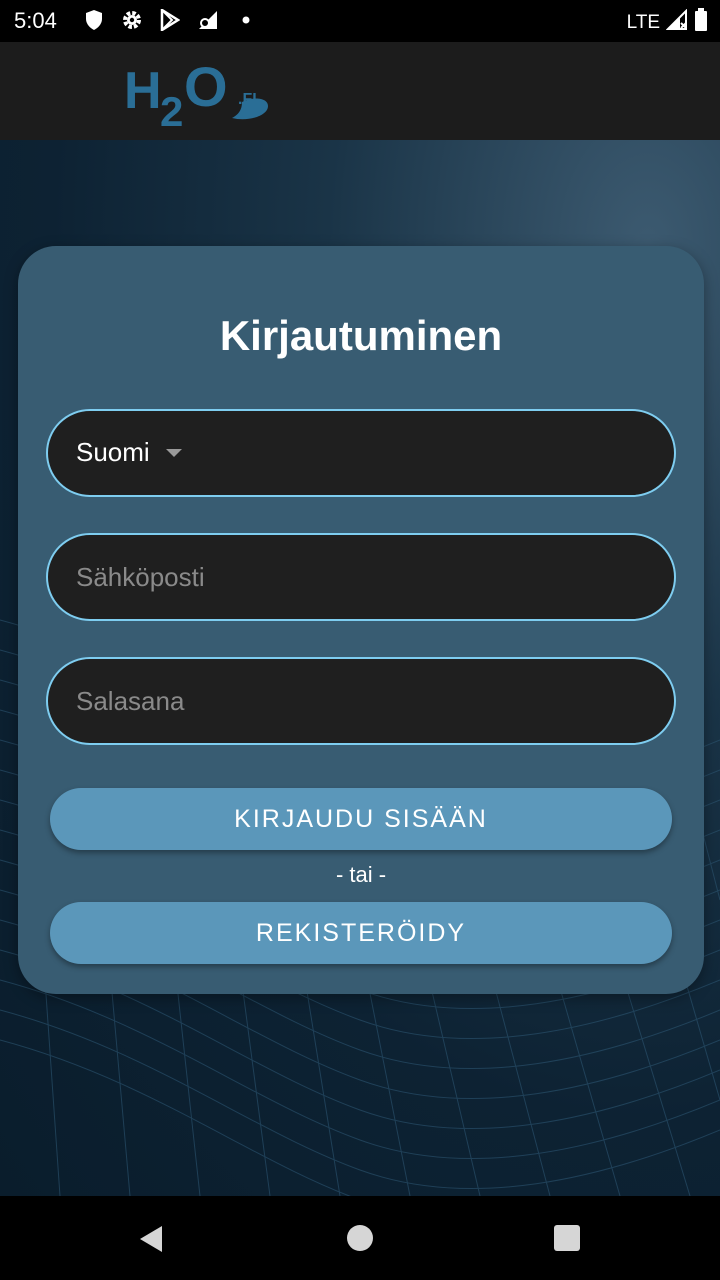 This screenshot has height=1280, width=720. What do you see at coordinates (643, 22) in the screenshot?
I see `network-type: LTE` at bounding box center [643, 22].